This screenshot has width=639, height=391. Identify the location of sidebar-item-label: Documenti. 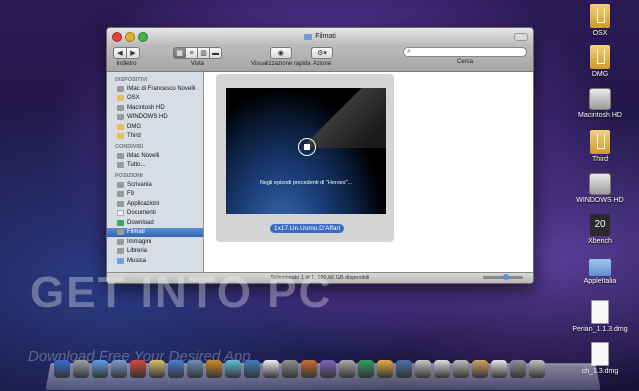
(141, 213).